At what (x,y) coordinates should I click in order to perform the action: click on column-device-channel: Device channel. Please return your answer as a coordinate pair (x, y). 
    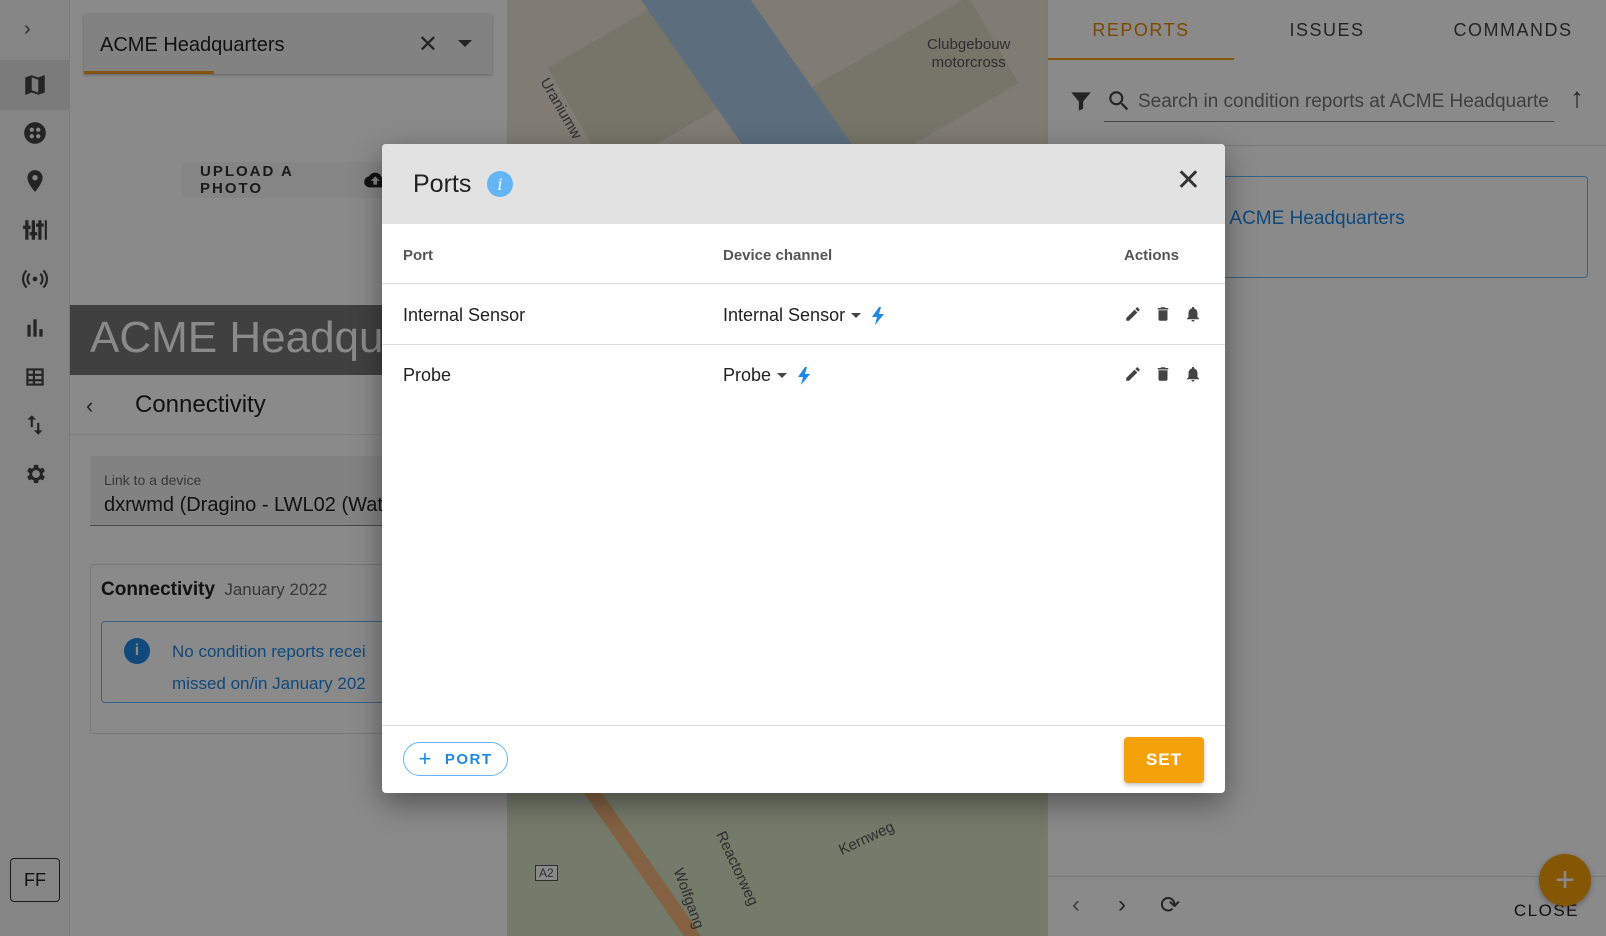
    Looking at the image, I should click on (778, 255).